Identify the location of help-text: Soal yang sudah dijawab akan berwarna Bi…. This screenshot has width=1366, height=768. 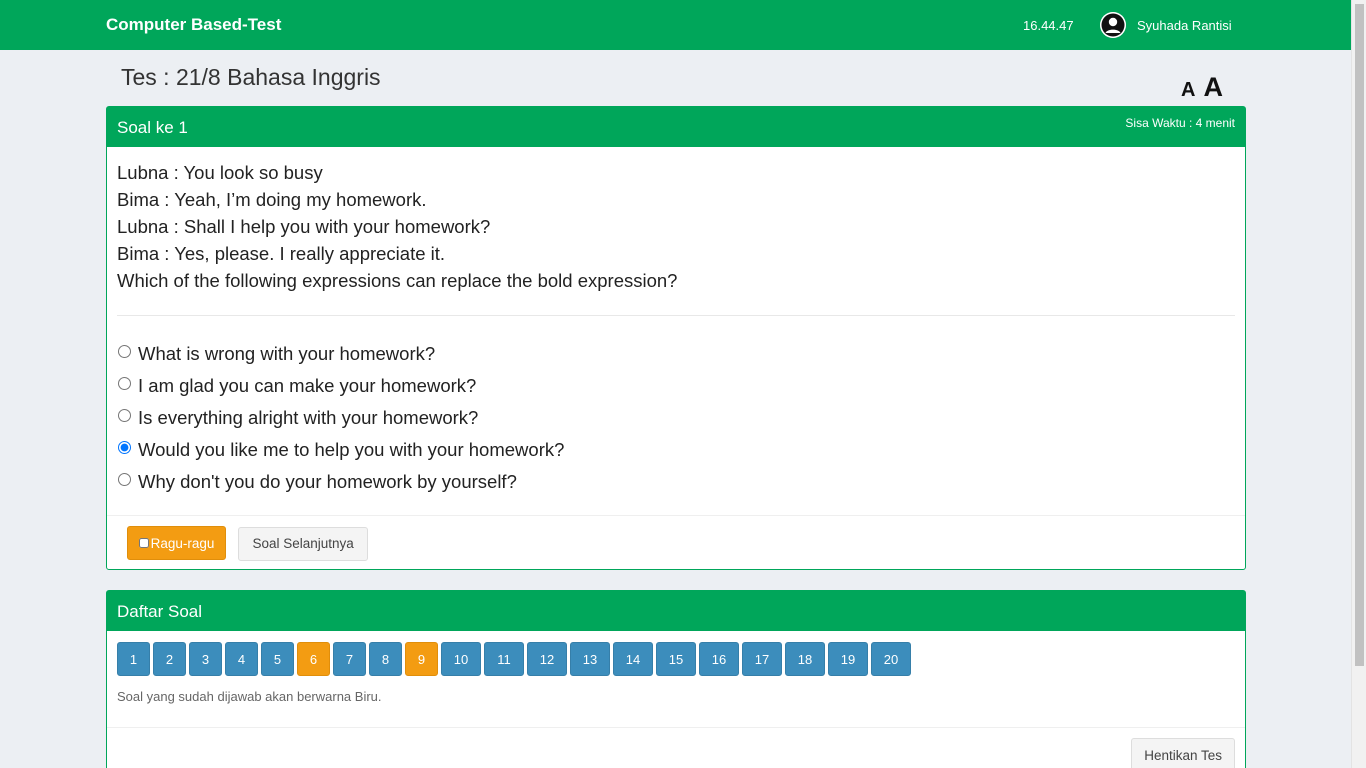
(249, 696).